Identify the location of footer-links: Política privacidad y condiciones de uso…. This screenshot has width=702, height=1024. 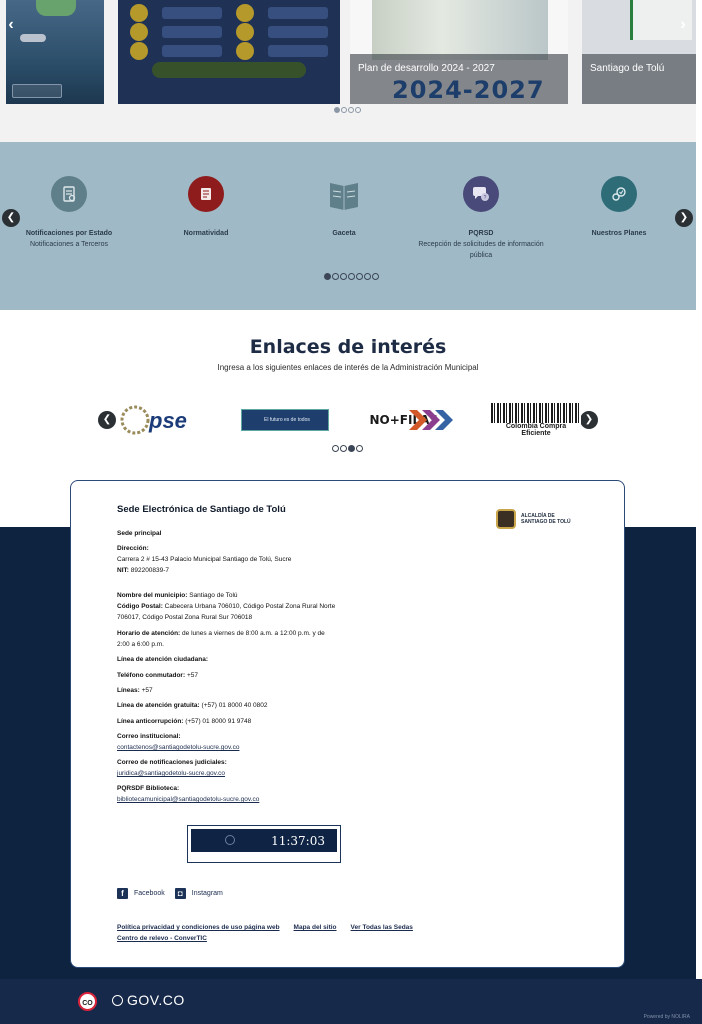
(272, 933).